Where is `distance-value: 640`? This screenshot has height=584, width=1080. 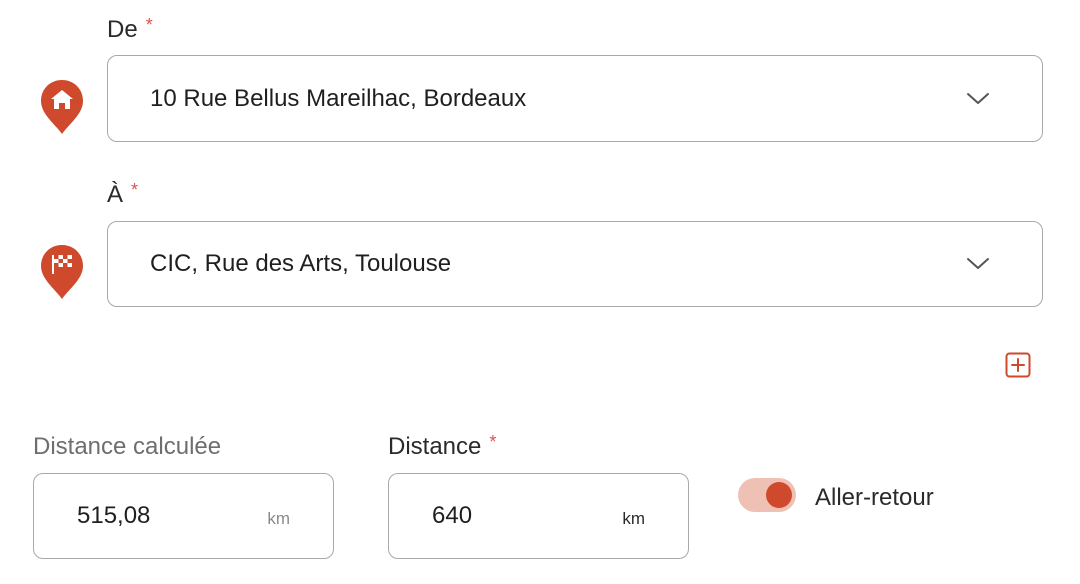
distance-value: 640 is located at coordinates (452, 515).